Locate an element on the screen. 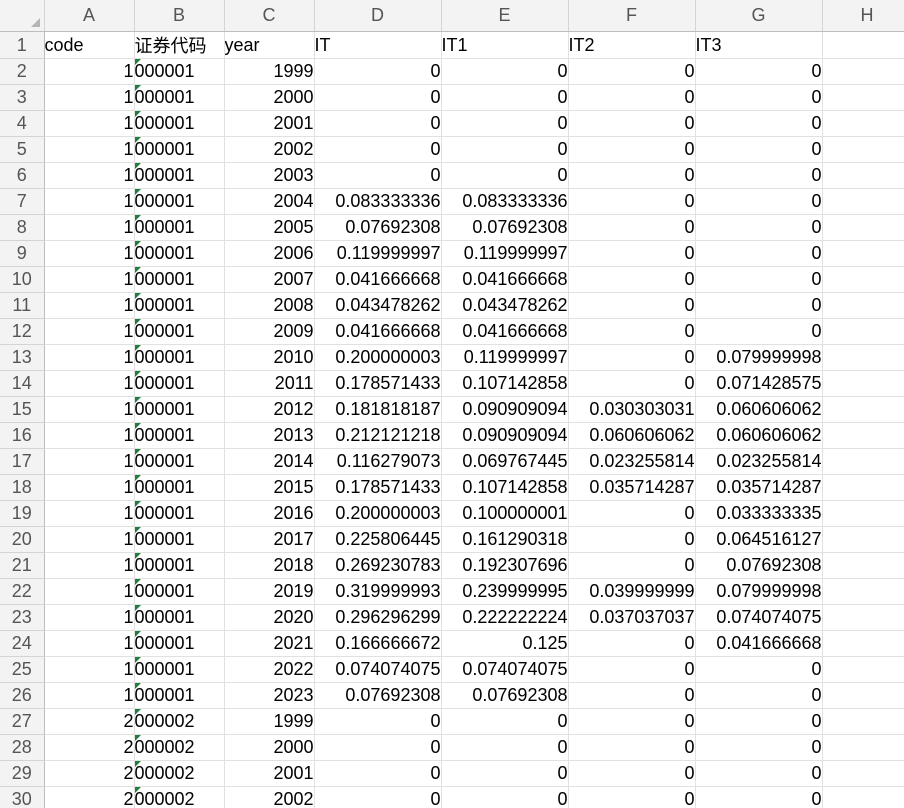 This screenshot has width=904, height=808. row-header: 7 is located at coordinates (22, 201).